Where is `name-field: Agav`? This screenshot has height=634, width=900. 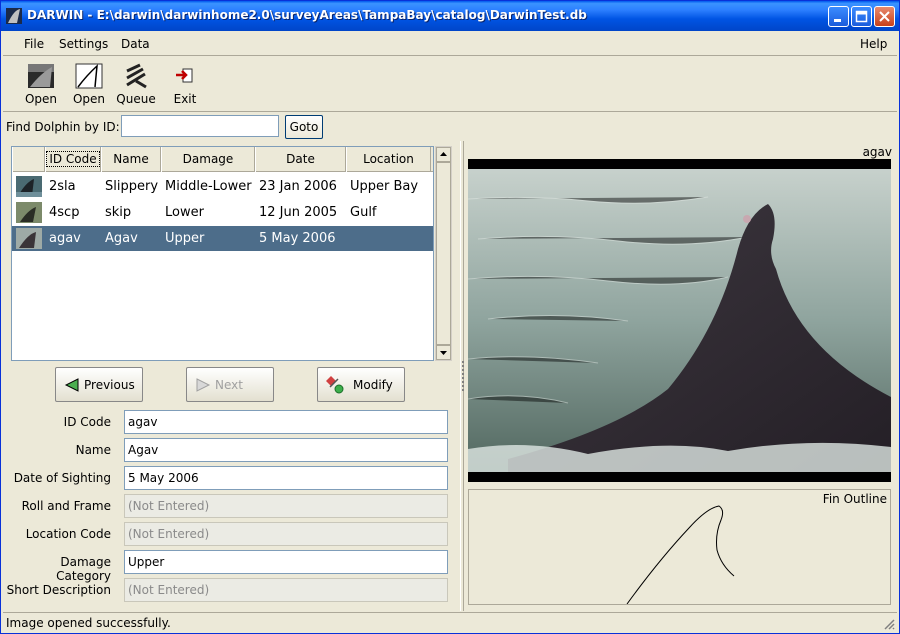 name-field: Agav is located at coordinates (286, 450).